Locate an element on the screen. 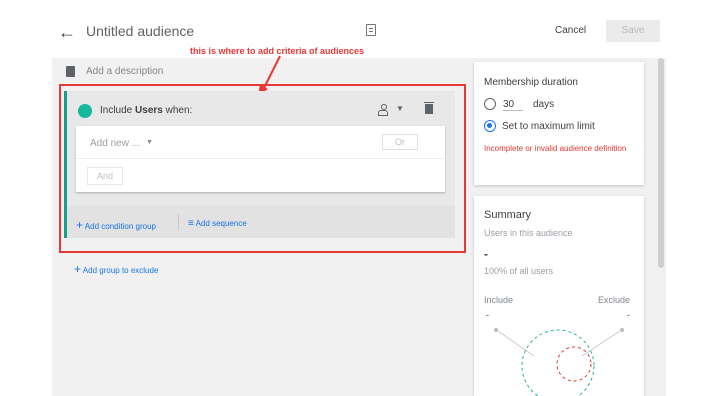  exclude-pointer-line is located at coordinates (601, 343).